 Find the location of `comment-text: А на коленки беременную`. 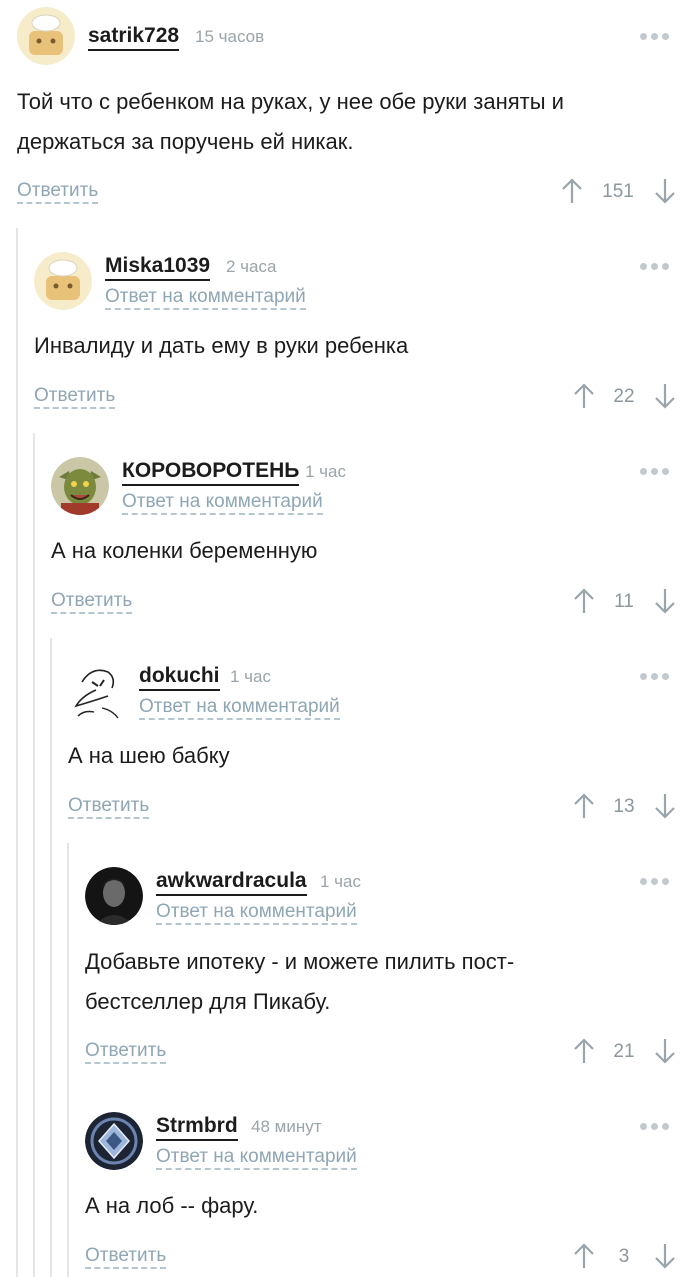

comment-text: А на коленки беременную is located at coordinates (184, 550).